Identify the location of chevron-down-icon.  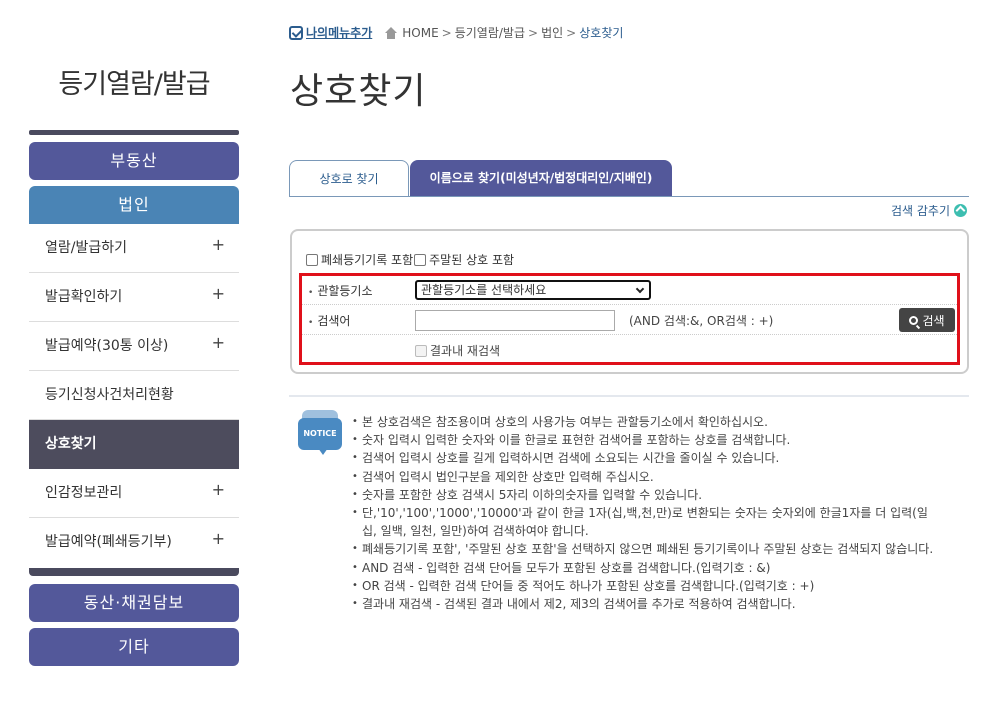
(640, 289).